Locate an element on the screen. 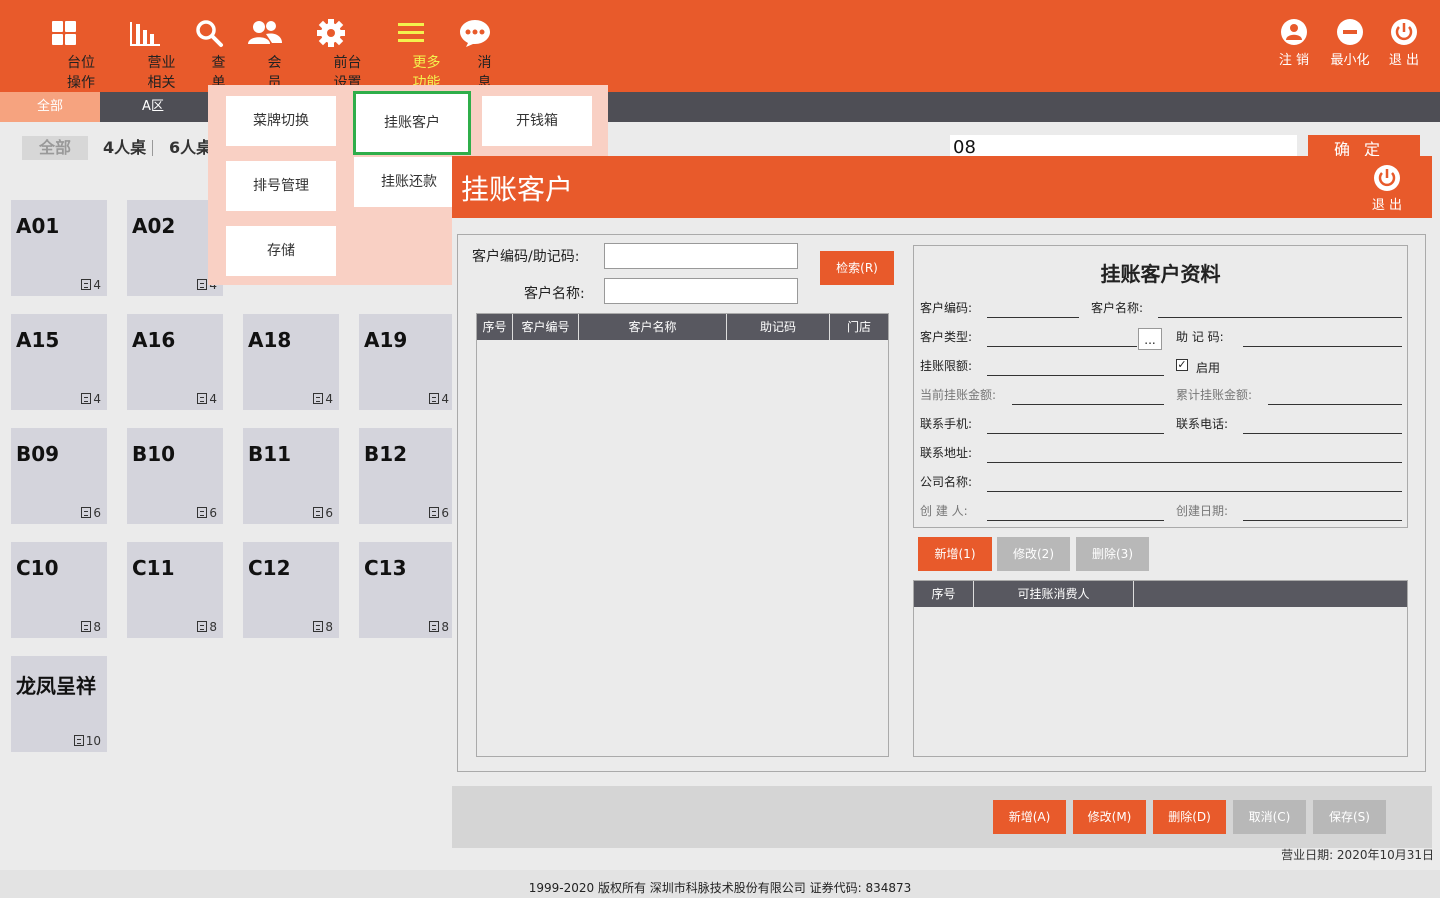  nav-label: 营业相关 is located at coordinates (161, 73).